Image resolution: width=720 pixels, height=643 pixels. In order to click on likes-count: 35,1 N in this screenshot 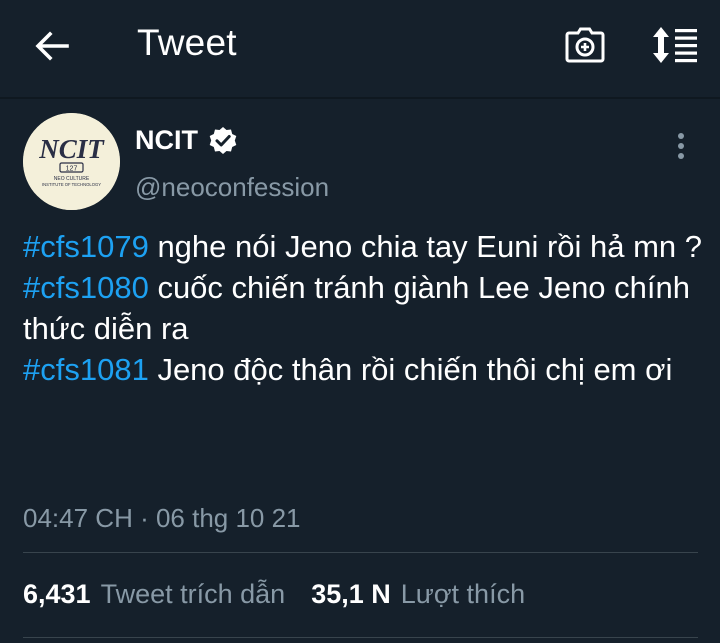, I will do `click(351, 594)`.